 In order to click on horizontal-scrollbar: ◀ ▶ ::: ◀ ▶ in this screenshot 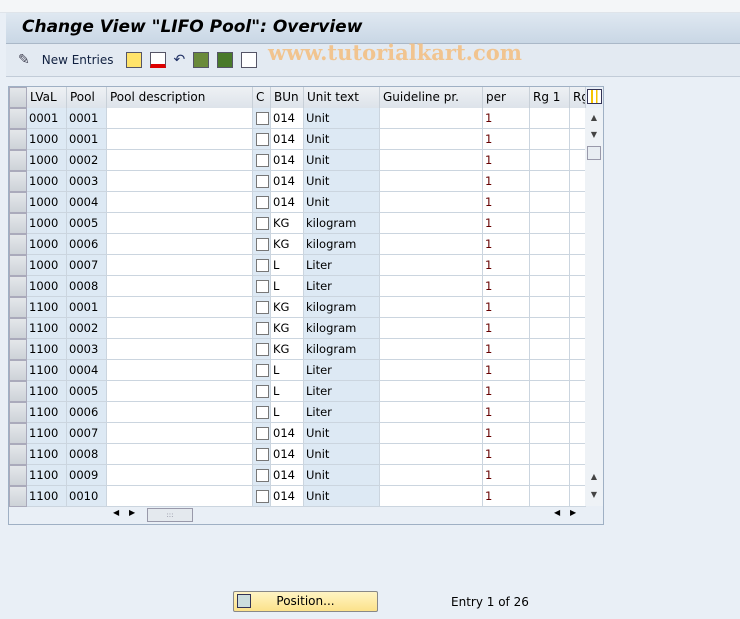, I will do `click(306, 515)`.